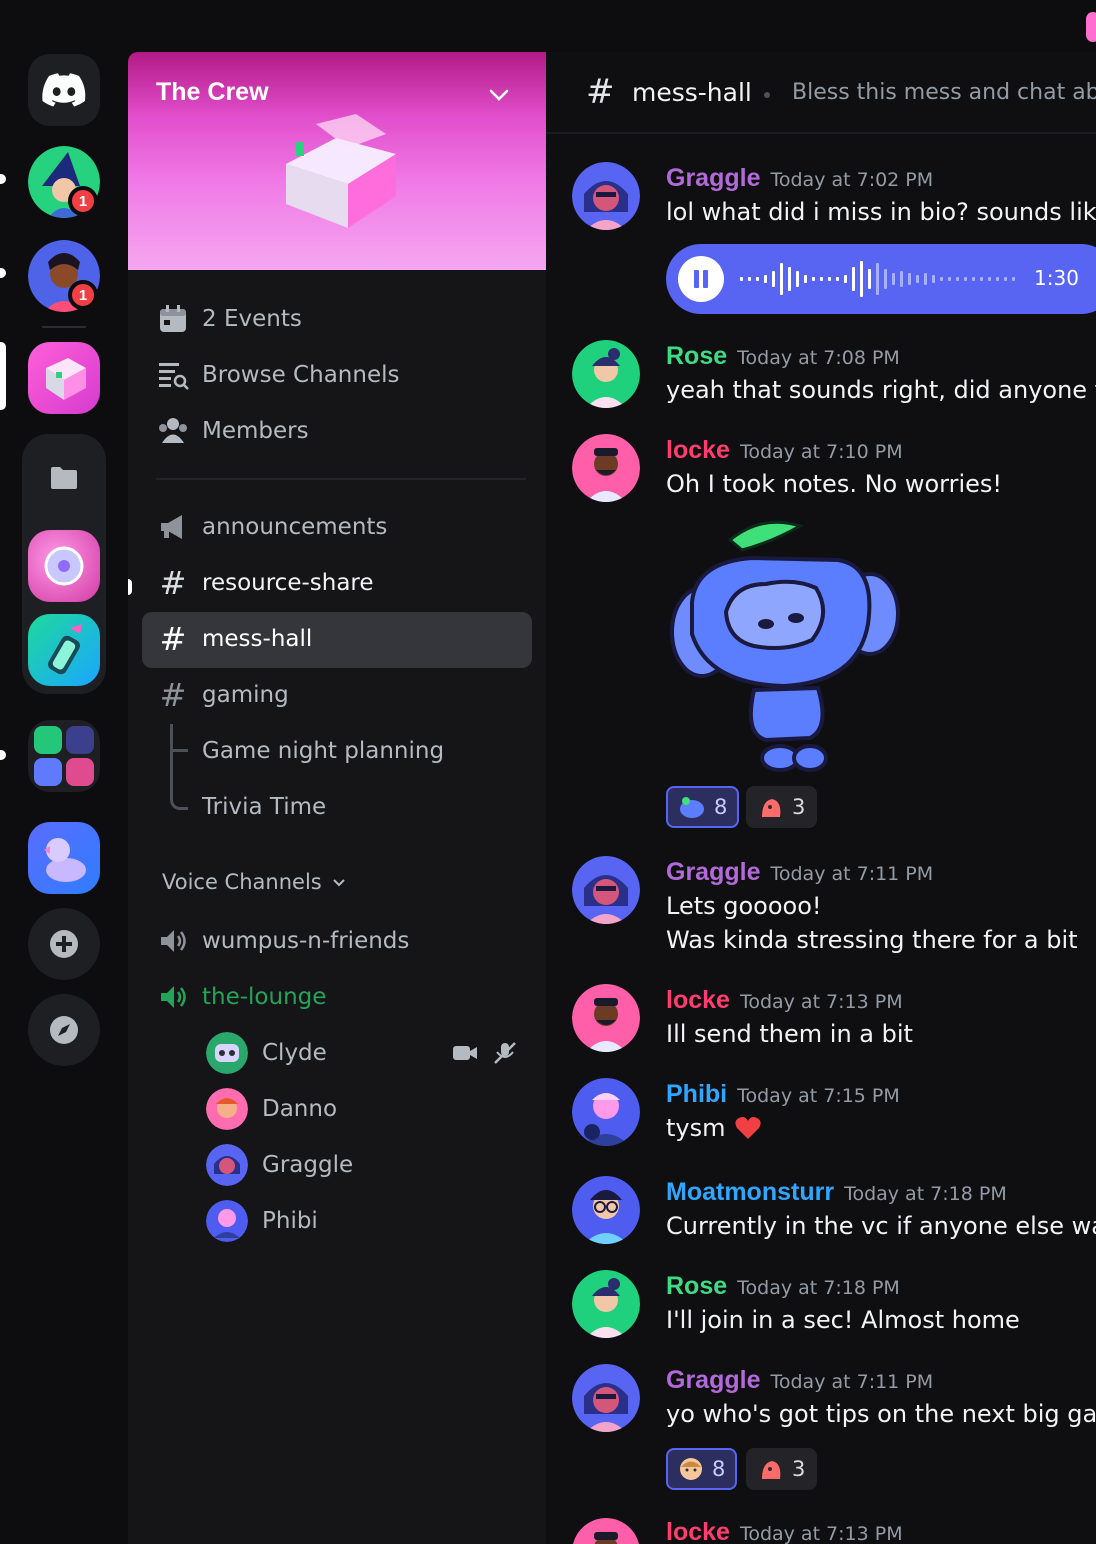 This screenshot has width=1096, height=1544. Describe the element at coordinates (64, 90) in the screenshot. I see `home-button` at that location.